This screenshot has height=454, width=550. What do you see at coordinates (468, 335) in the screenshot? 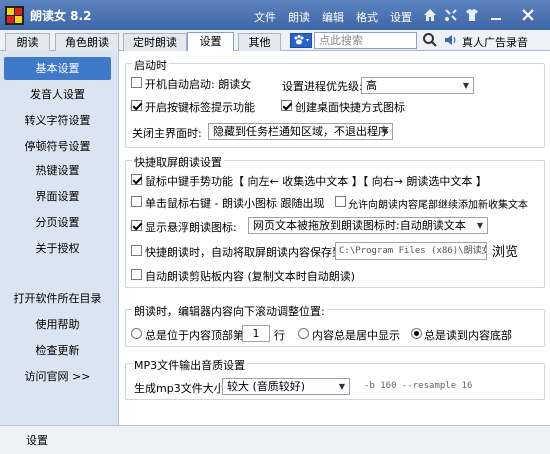
I see `scroll-bottom-label: 总是读到内容底部` at bounding box center [468, 335].